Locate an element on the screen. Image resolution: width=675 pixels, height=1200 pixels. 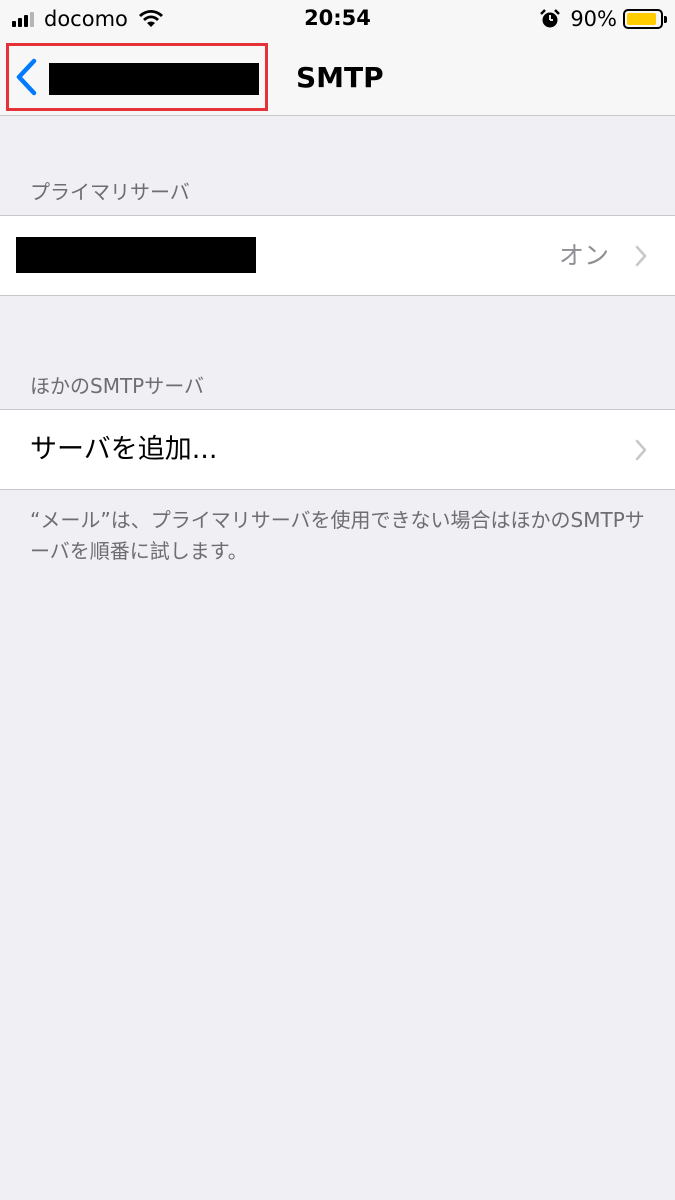
redacted-back-label is located at coordinates (154, 79).